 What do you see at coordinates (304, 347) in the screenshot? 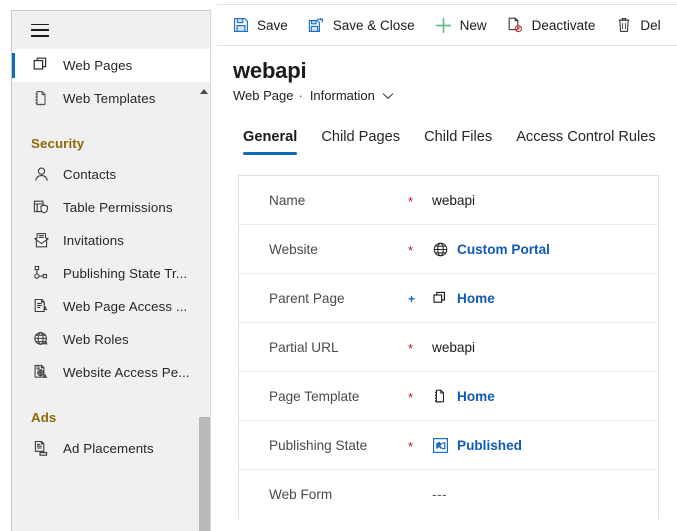
I see `field-label: Partial URL` at bounding box center [304, 347].